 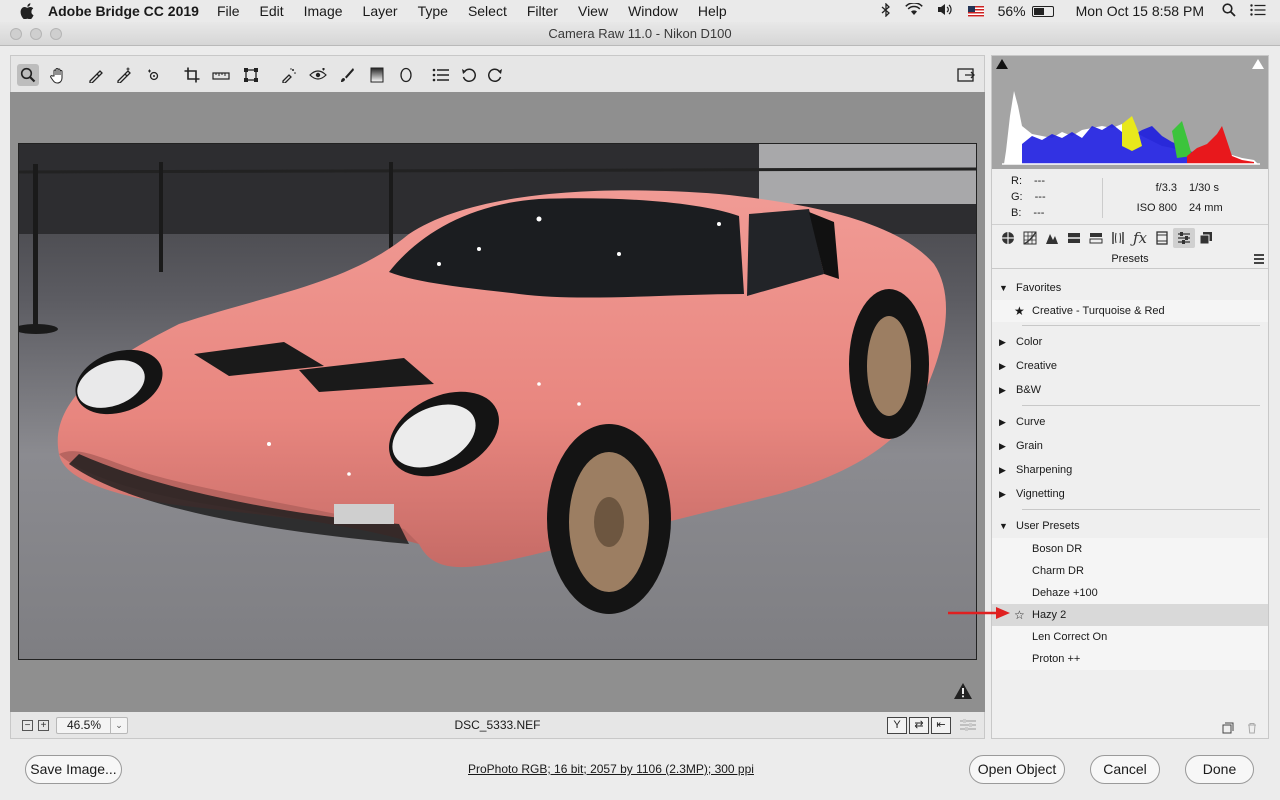 I want to click on radial-filter-tool-icon, so click(x=406, y=75).